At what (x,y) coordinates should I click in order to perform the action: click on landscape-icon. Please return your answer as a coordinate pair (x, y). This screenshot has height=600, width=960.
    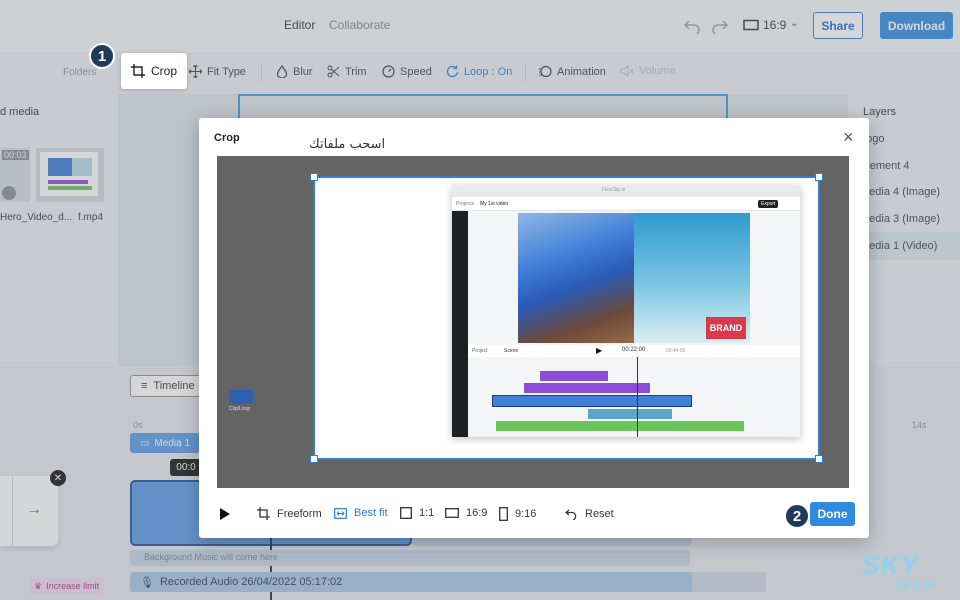
    Looking at the image, I should click on (452, 513).